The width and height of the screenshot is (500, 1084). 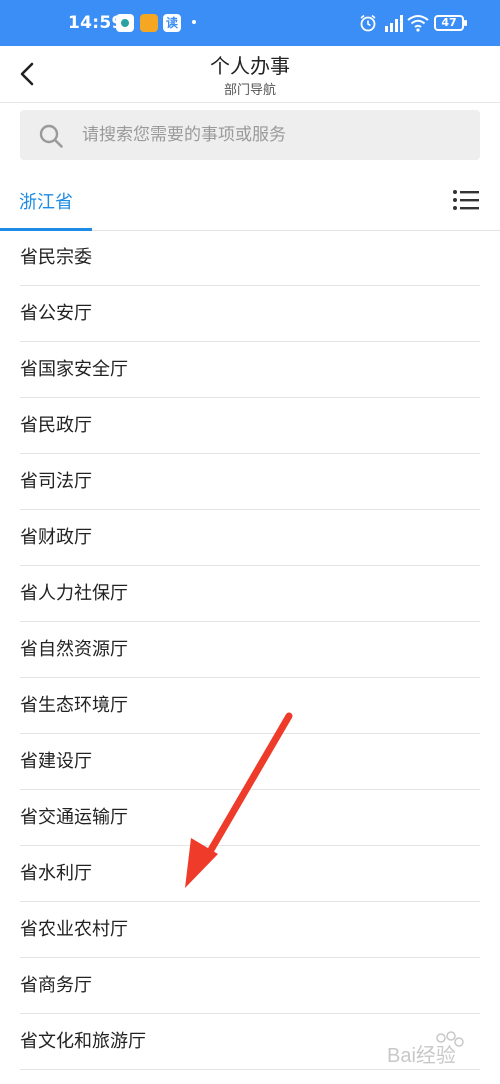 What do you see at coordinates (394, 23) in the screenshot?
I see `signal-icon` at bounding box center [394, 23].